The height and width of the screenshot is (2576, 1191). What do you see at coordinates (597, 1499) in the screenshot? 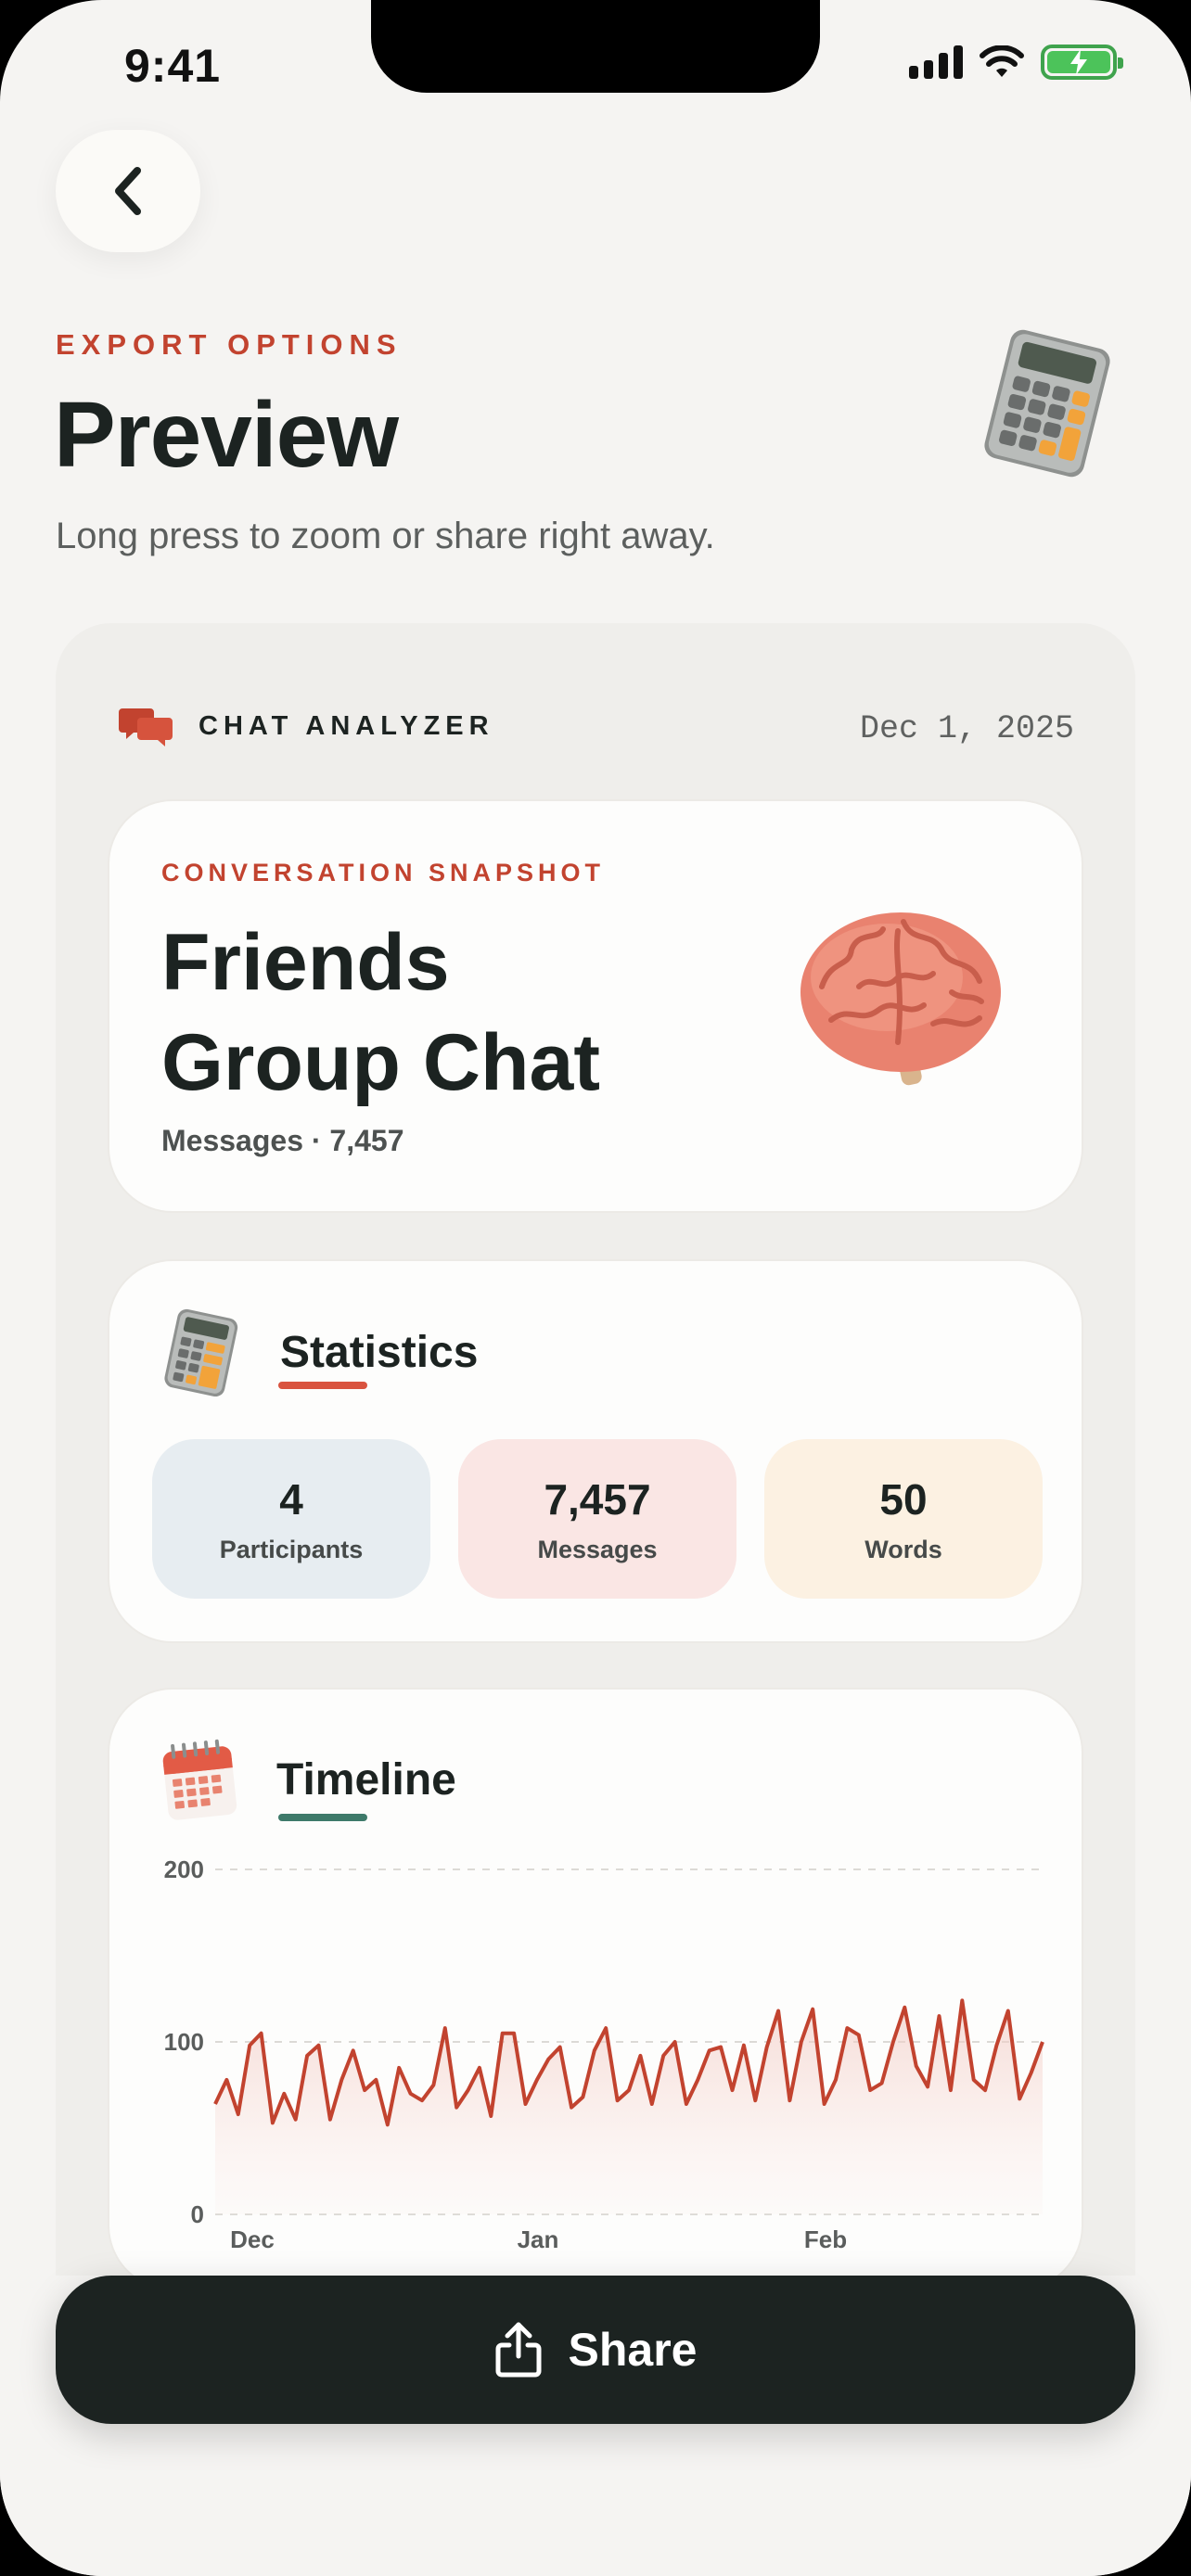
I see `stat-value: 7,457` at bounding box center [597, 1499].